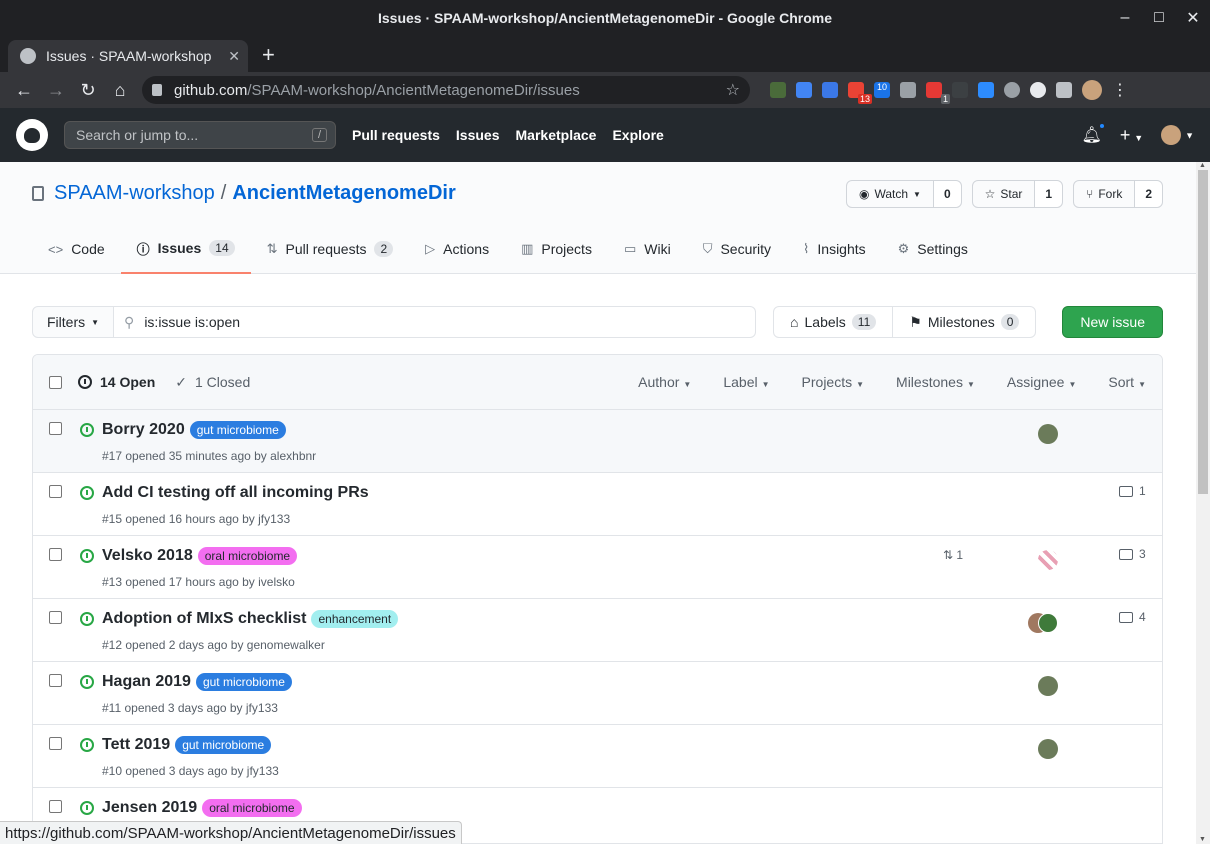 Image resolution: width=1210 pixels, height=844 pixels. What do you see at coordinates (1112, 322) in the screenshot?
I see `new-issue-button: New issue` at bounding box center [1112, 322].